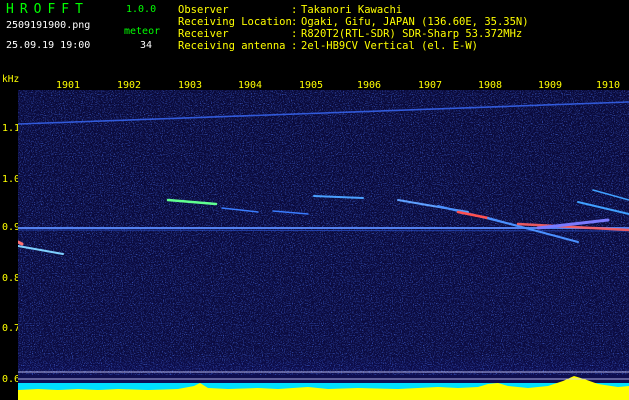 Image resolution: width=629 pixels, height=400 pixels. I want to click on info-key: Receiver, so click(203, 34).